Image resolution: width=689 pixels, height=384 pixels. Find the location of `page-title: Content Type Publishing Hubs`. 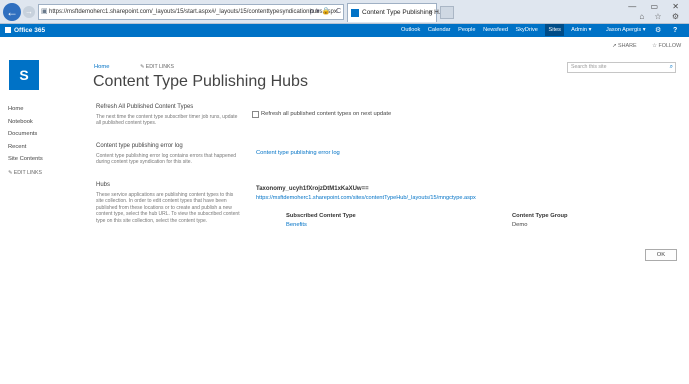

page-title: Content Type Publishing Hubs is located at coordinates (200, 81).